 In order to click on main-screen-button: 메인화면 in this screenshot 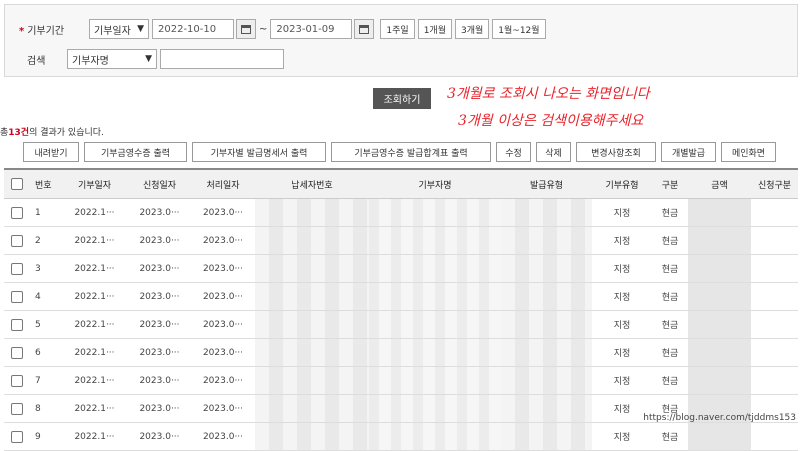, I will do `click(748, 152)`.